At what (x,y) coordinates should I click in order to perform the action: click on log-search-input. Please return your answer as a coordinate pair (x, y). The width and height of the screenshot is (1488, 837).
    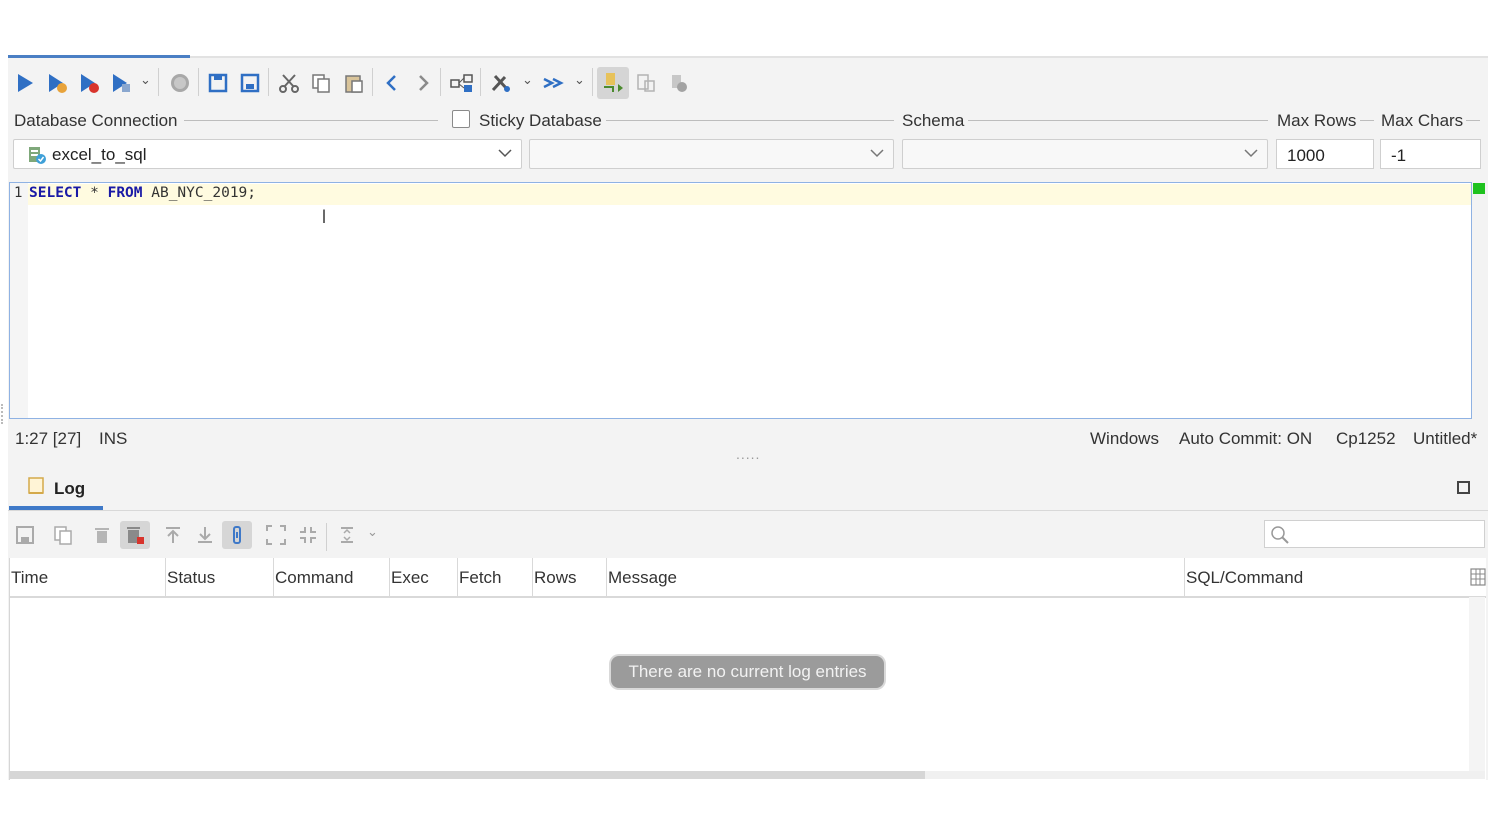
    Looking at the image, I should click on (1374, 534).